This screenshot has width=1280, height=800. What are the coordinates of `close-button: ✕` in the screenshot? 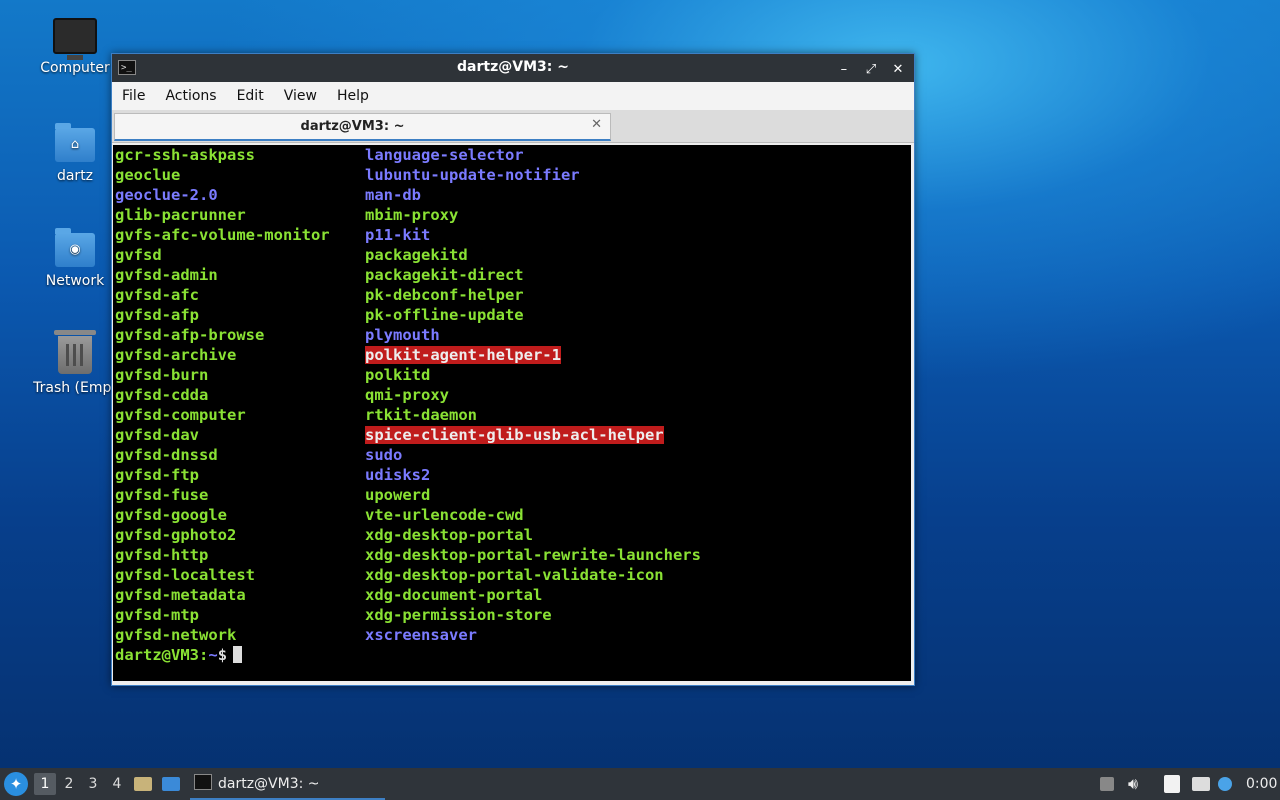 It's located at (898, 70).